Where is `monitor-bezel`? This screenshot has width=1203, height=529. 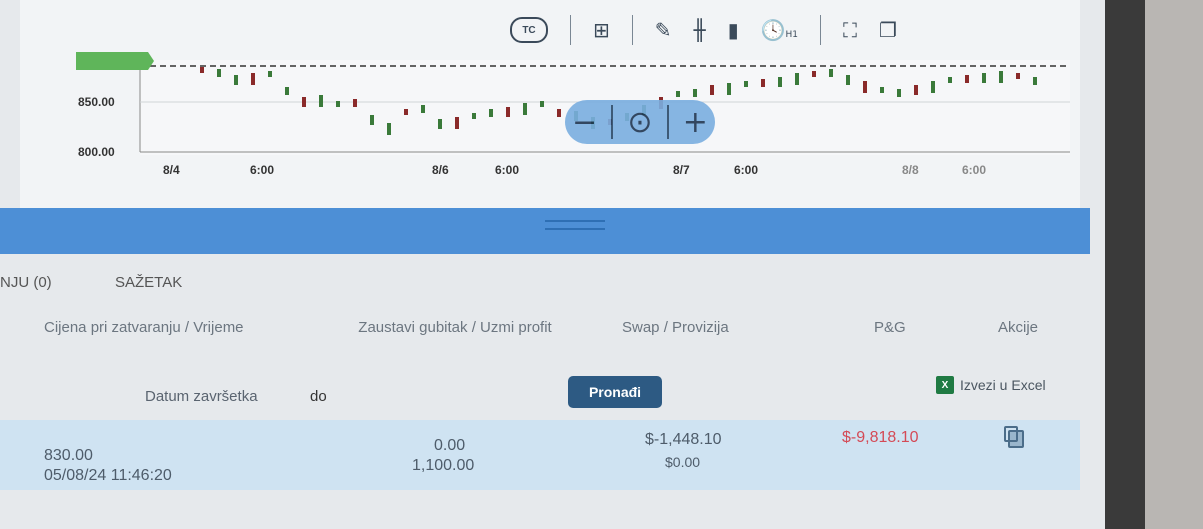
monitor-bezel is located at coordinates (1154, 264).